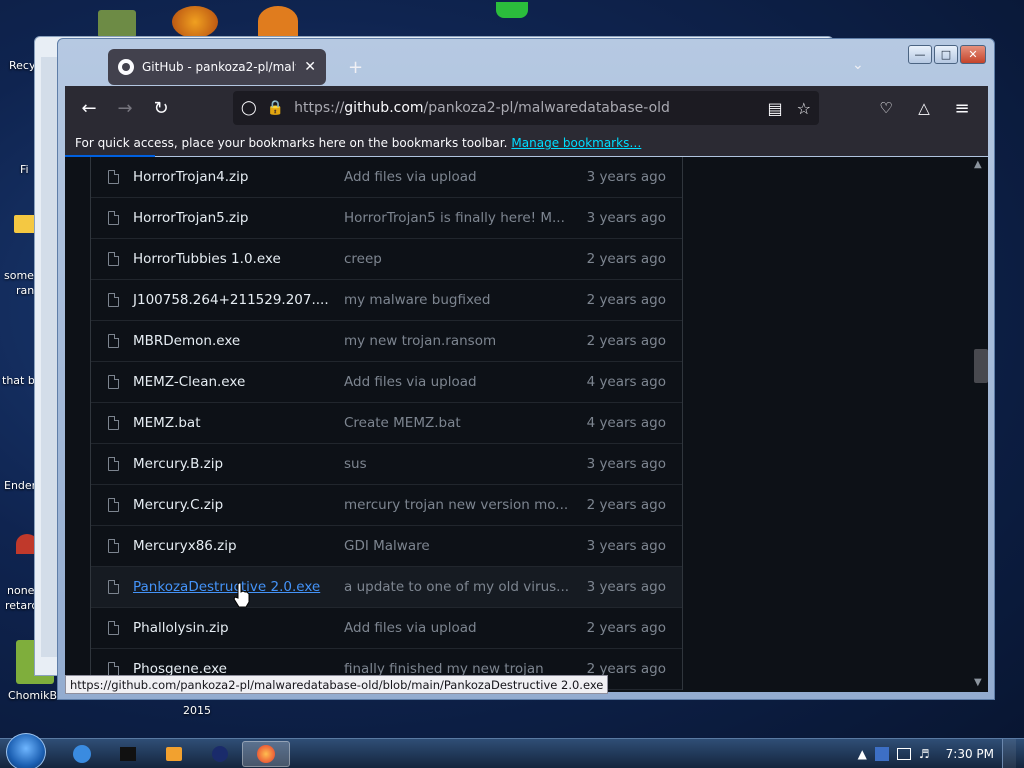 Image resolution: width=1024 pixels, height=768 pixels. Describe the element at coordinates (775, 108) in the screenshot. I see `reader-view-icon: ▤` at that location.